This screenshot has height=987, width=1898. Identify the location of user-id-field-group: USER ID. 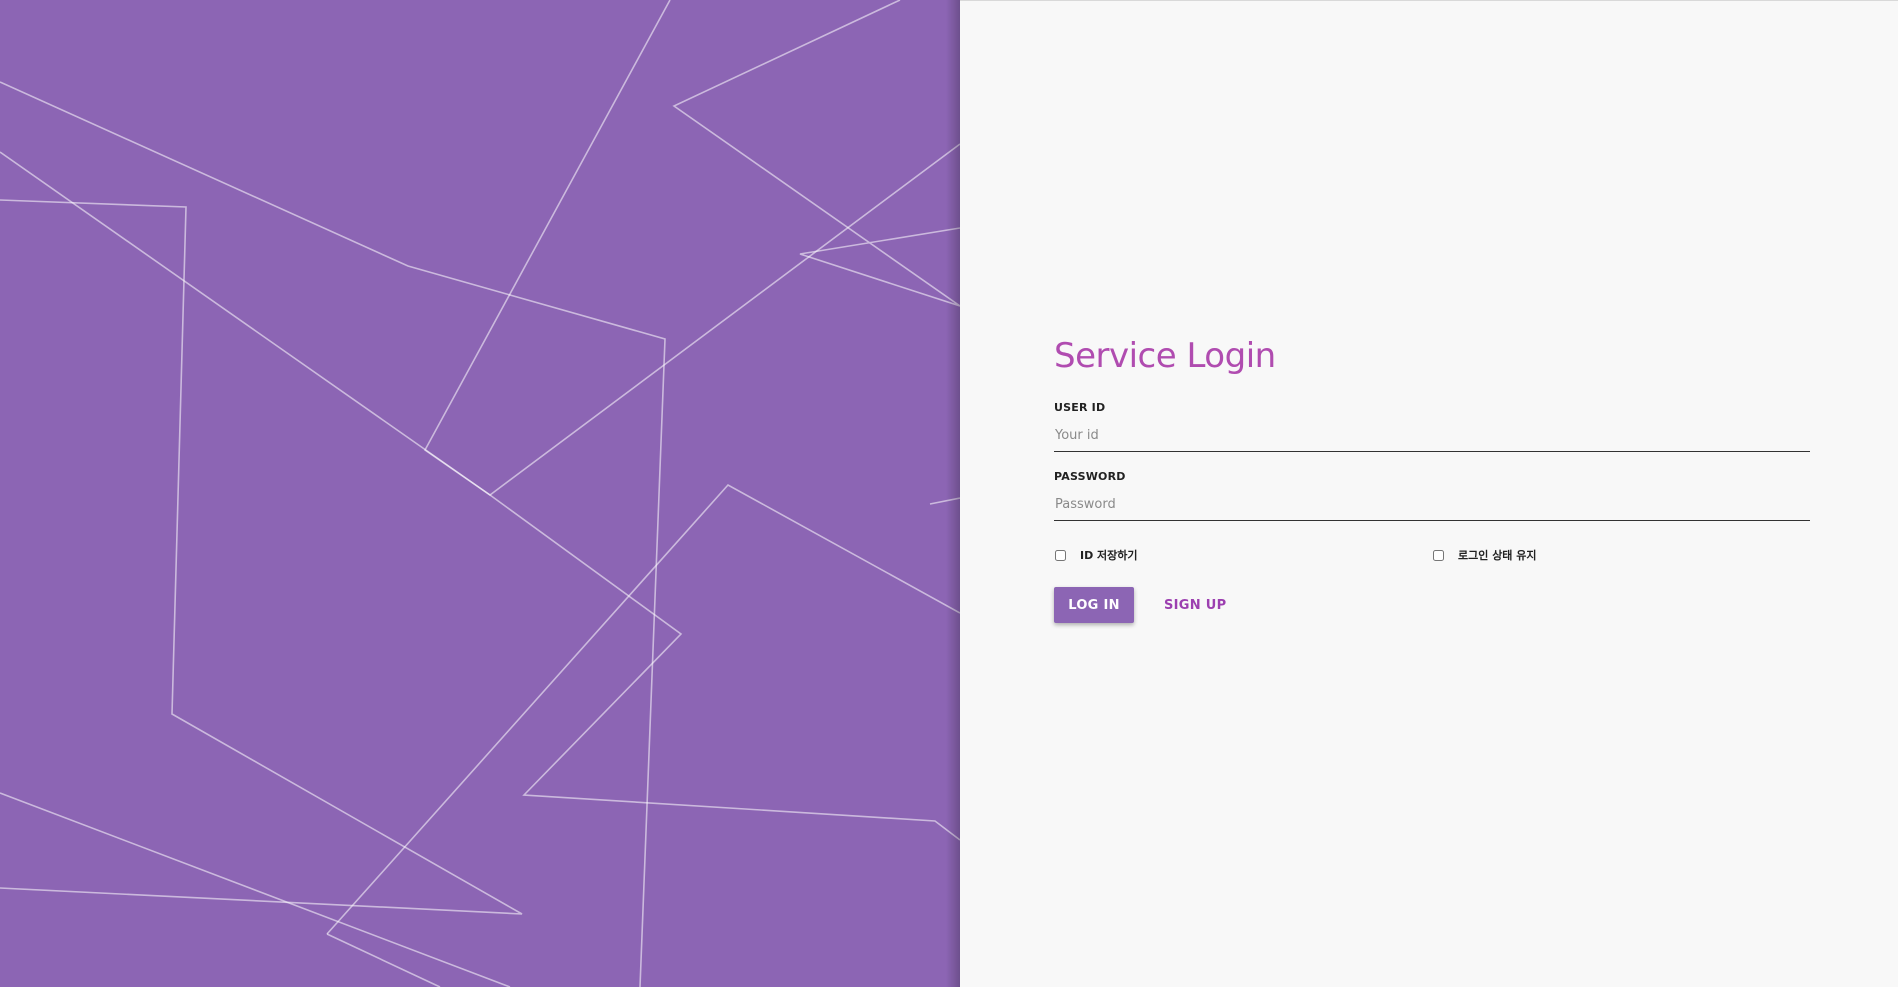
(1432, 426).